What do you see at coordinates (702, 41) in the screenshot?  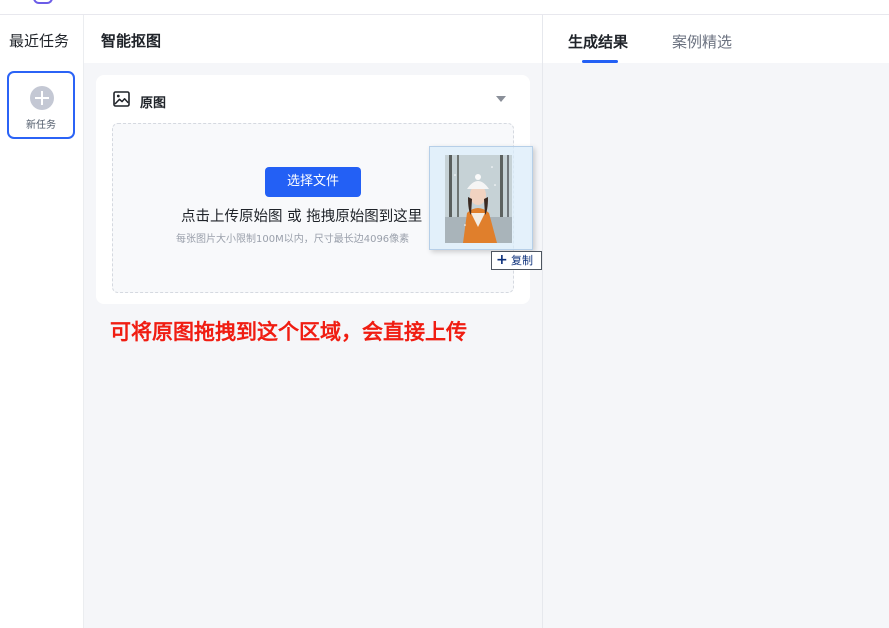 I see `tab-showcase: 案例精选` at bounding box center [702, 41].